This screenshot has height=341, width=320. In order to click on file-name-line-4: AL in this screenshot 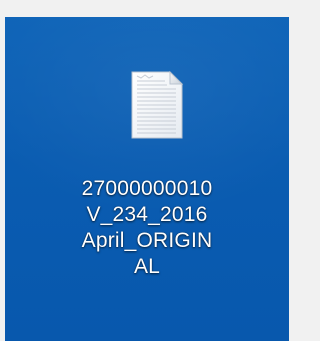, I will do `click(147, 266)`.